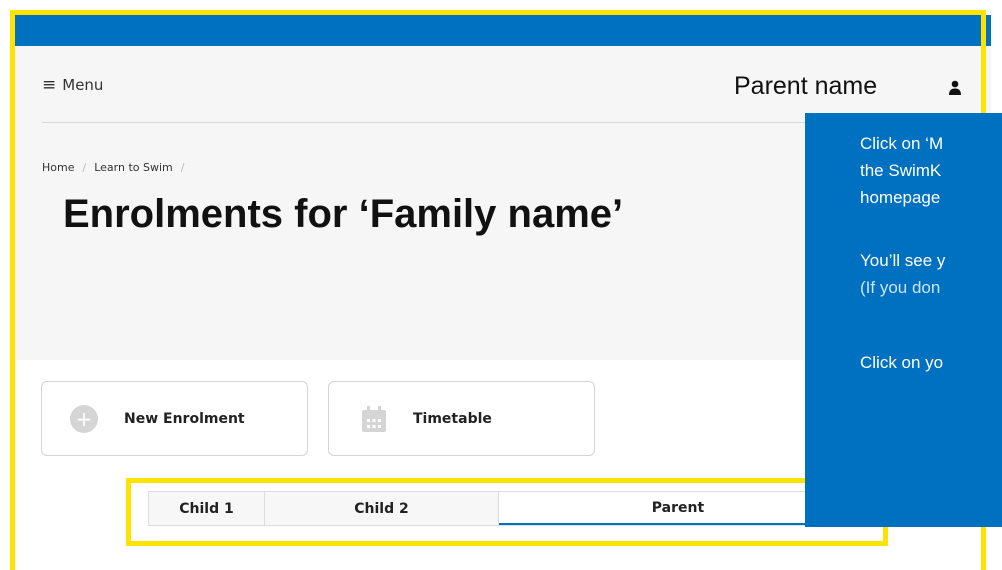 The height and width of the screenshot is (570, 1002). I want to click on timetable-button: Timetable, so click(461, 418).